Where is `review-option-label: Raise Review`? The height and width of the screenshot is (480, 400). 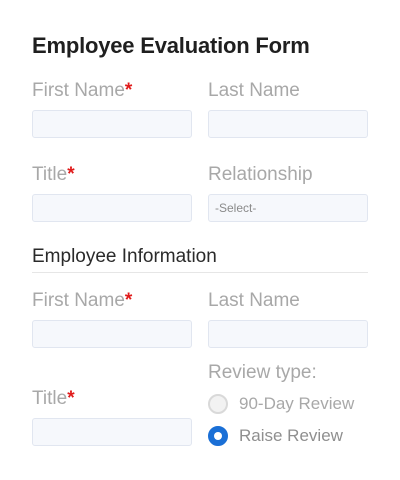
review-option-label: Raise Review is located at coordinates (291, 435).